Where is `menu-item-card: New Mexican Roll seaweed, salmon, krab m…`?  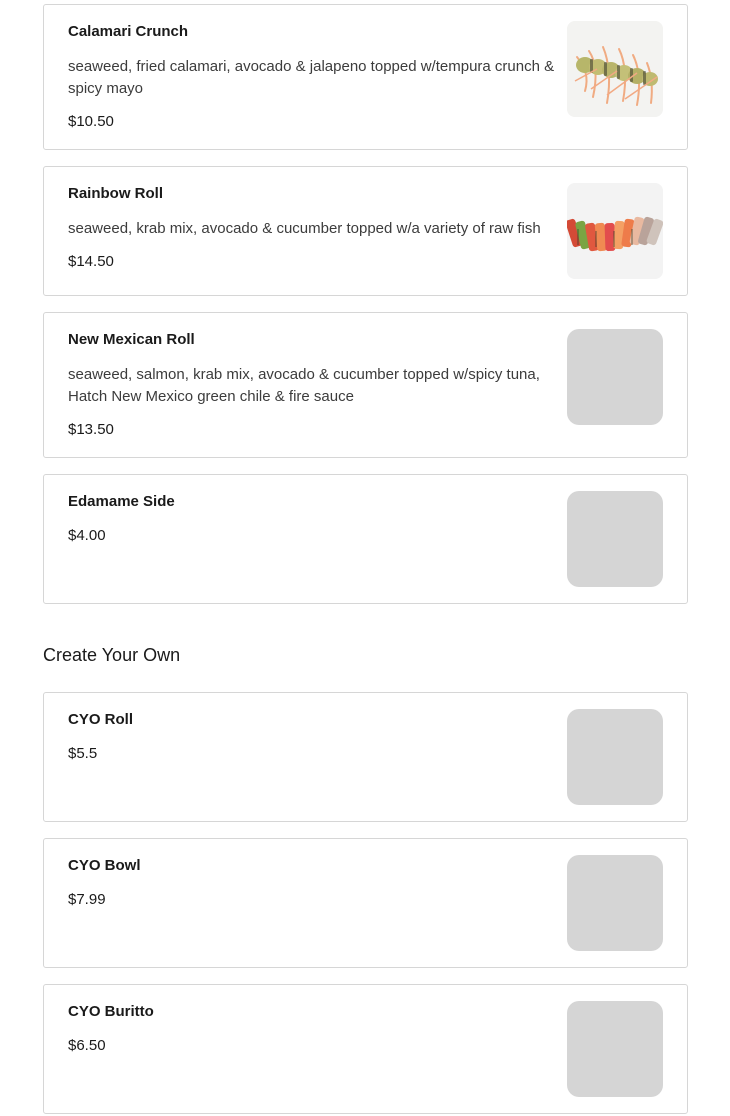 menu-item-card: New Mexican Roll seaweed, salmon, krab m… is located at coordinates (365, 385).